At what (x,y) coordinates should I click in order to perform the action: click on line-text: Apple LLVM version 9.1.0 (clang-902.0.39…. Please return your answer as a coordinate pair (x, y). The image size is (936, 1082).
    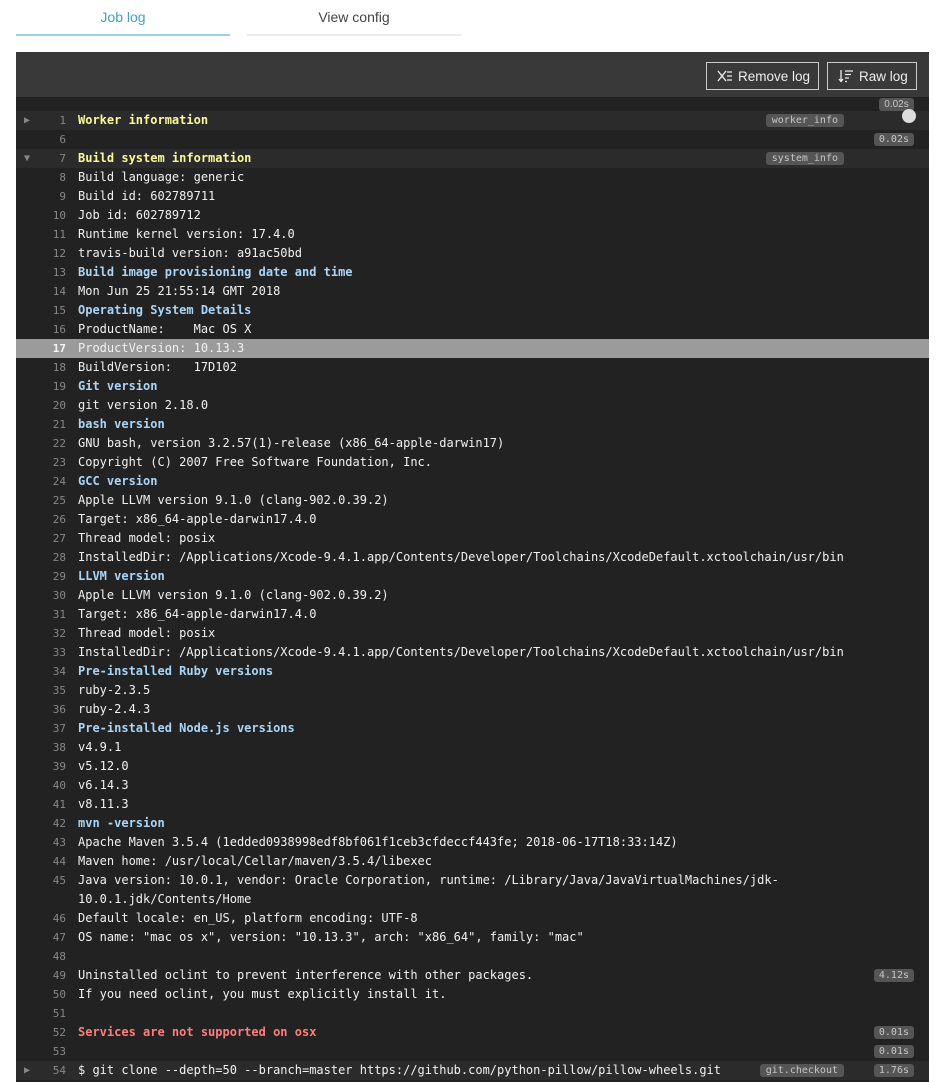
    Looking at the image, I should click on (233, 500).